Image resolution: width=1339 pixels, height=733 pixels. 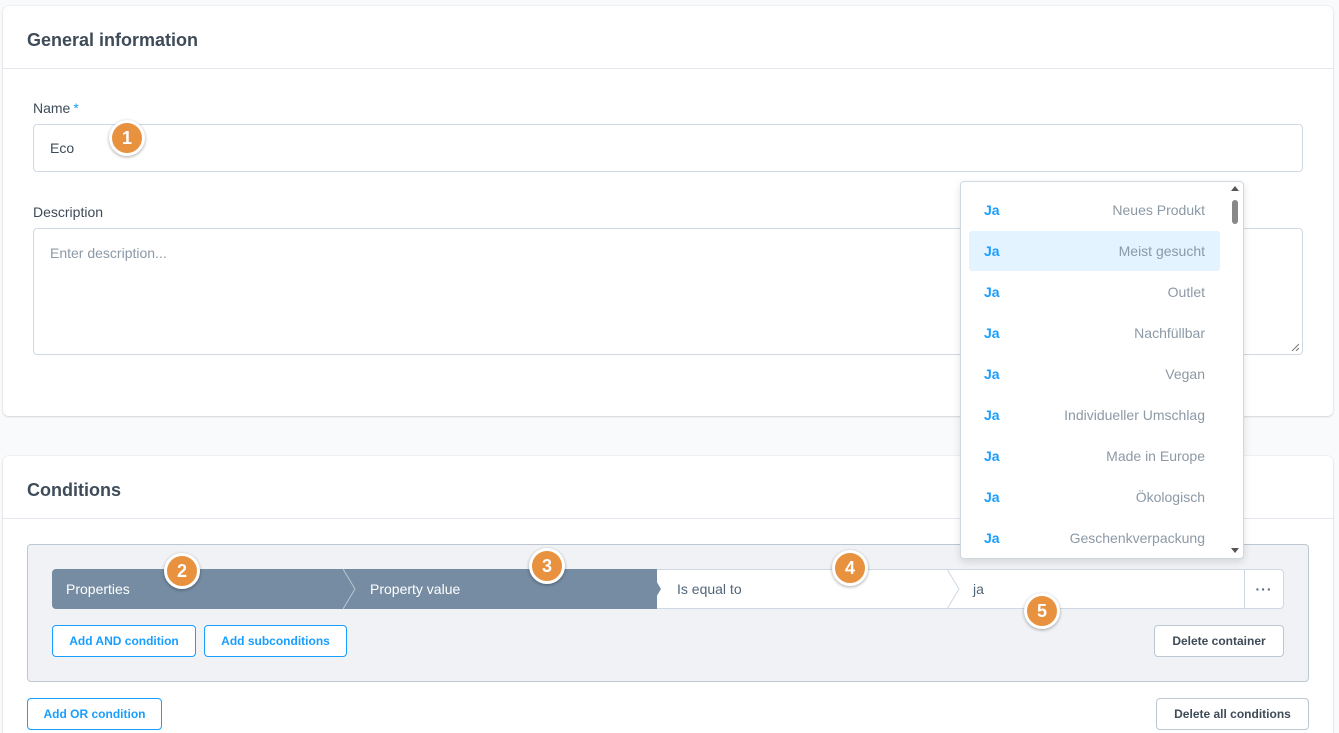 What do you see at coordinates (1235, 188) in the screenshot?
I see `scroll-up-arrow-icon` at bounding box center [1235, 188].